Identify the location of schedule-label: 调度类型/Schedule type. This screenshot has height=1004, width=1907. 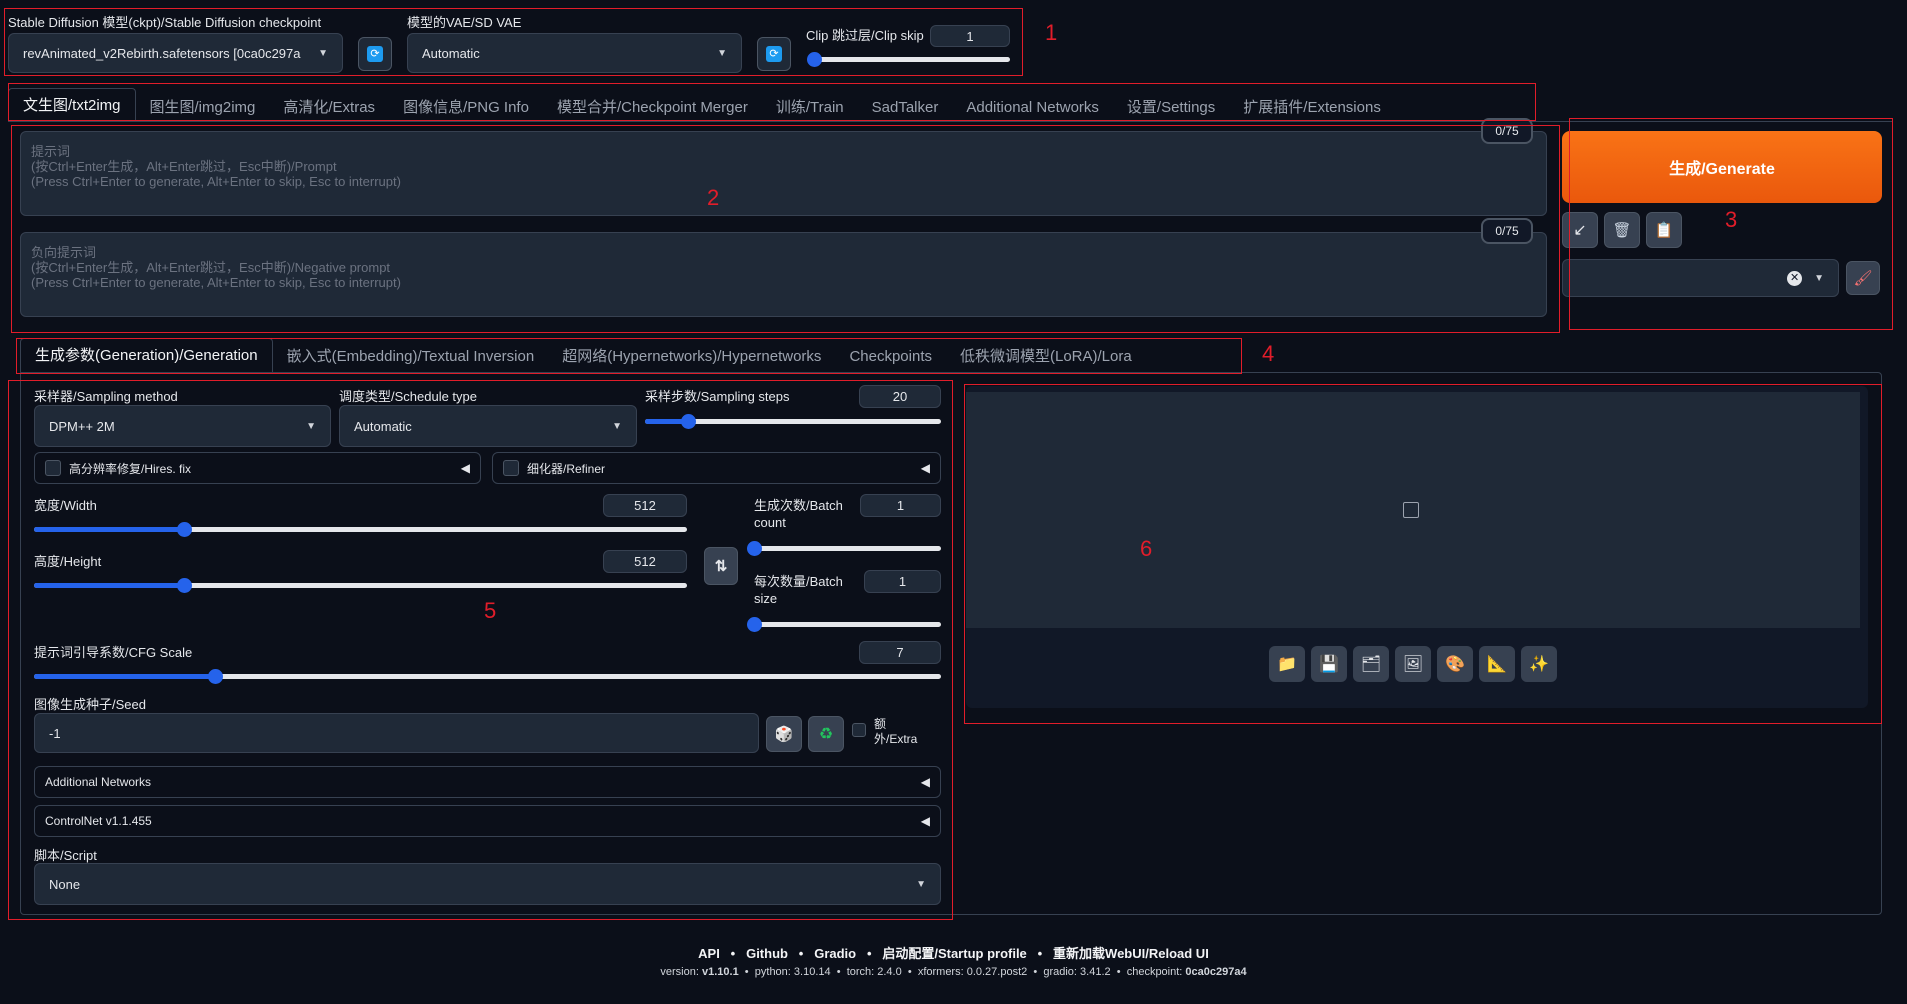
(408, 396).